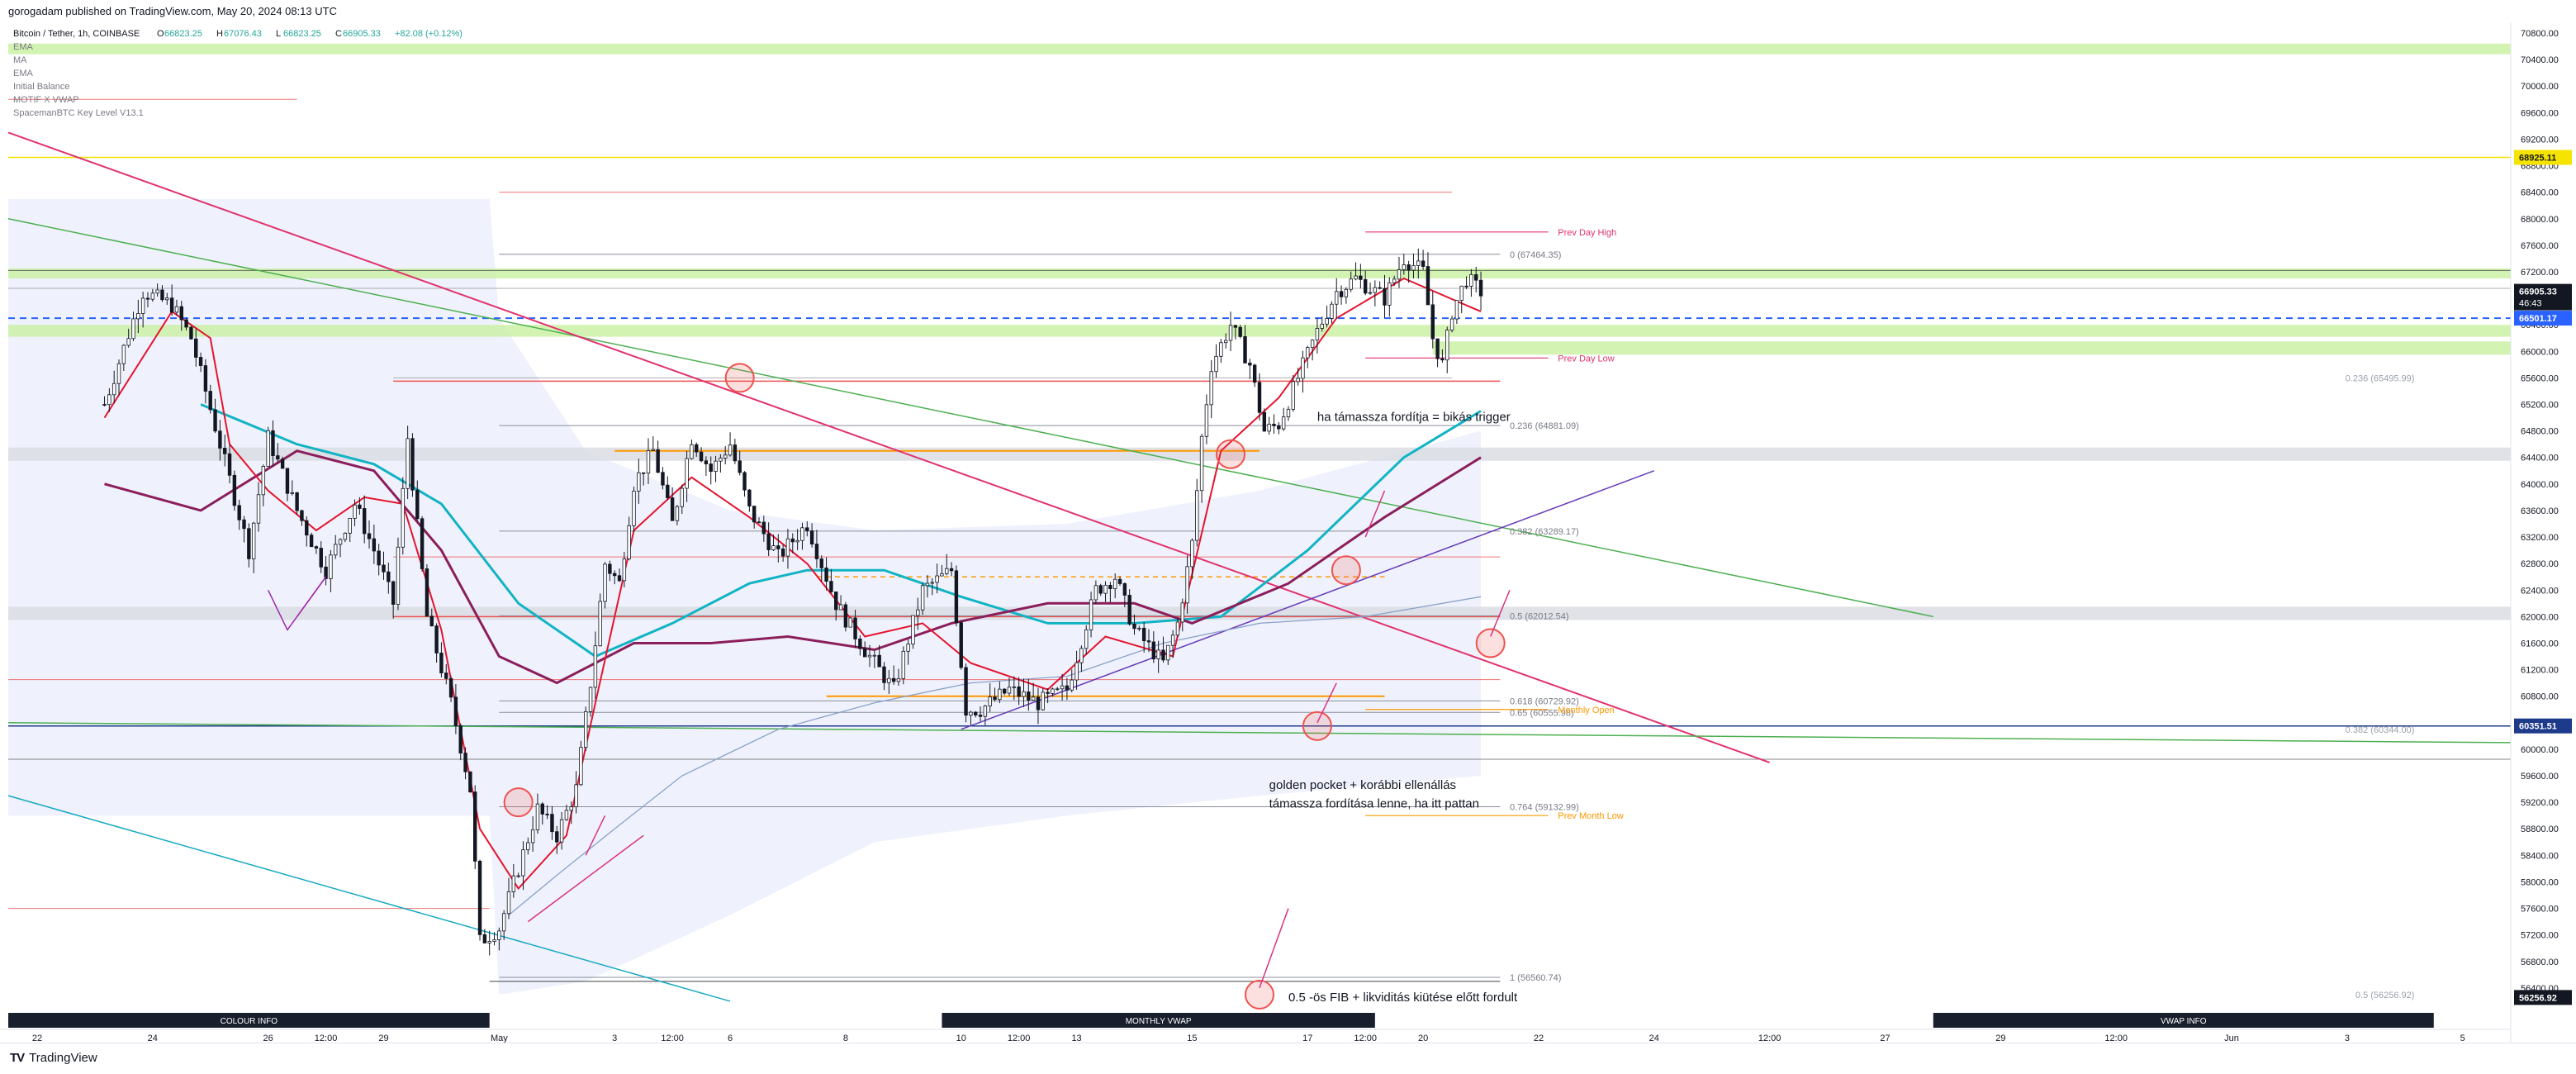 The height and width of the screenshot is (1074, 2576). What do you see at coordinates (249, 1021) in the screenshot?
I see `bottom-label-0: COLOUR INFO` at bounding box center [249, 1021].